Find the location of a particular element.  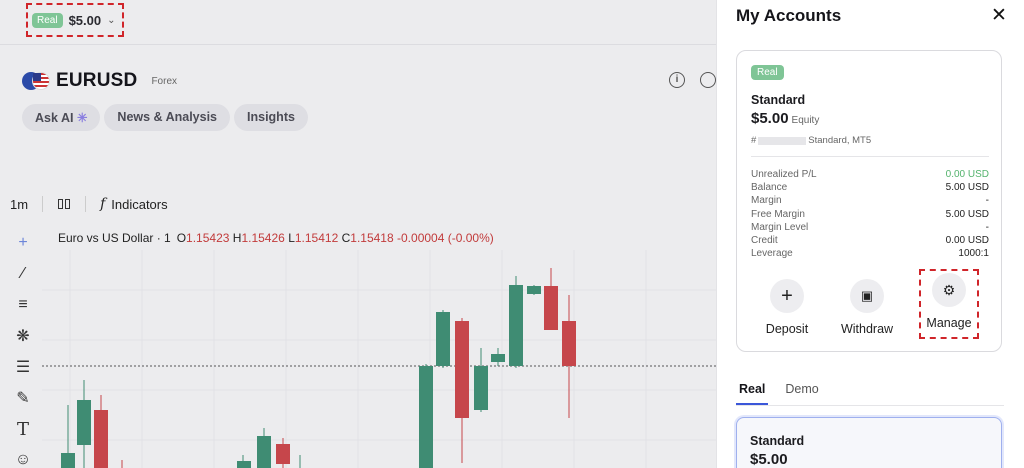

close-icon: ✕ is located at coordinates (999, 16).